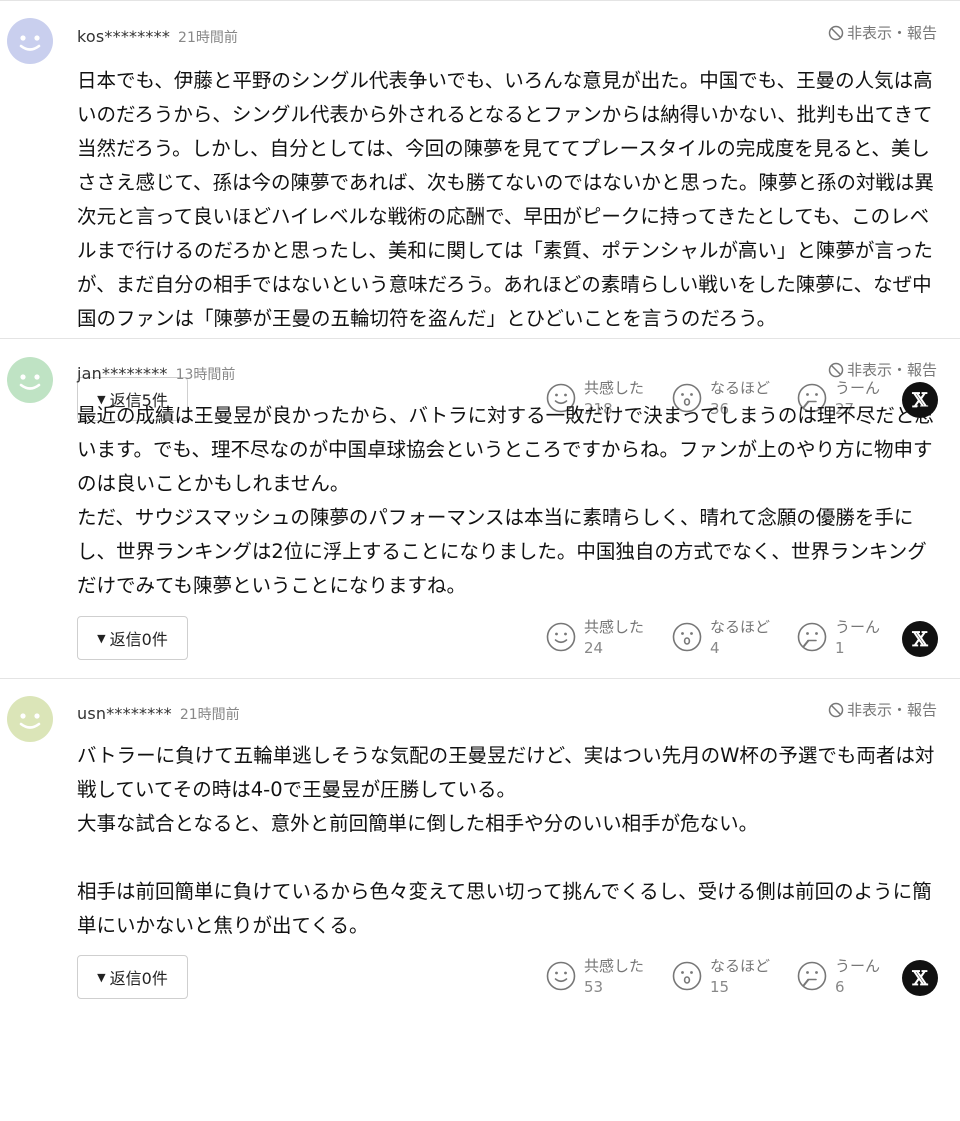 The image size is (960, 1121). Describe the element at coordinates (595, 638) in the screenshot. I see `empathy-reaction-button: 共感した 24` at that location.